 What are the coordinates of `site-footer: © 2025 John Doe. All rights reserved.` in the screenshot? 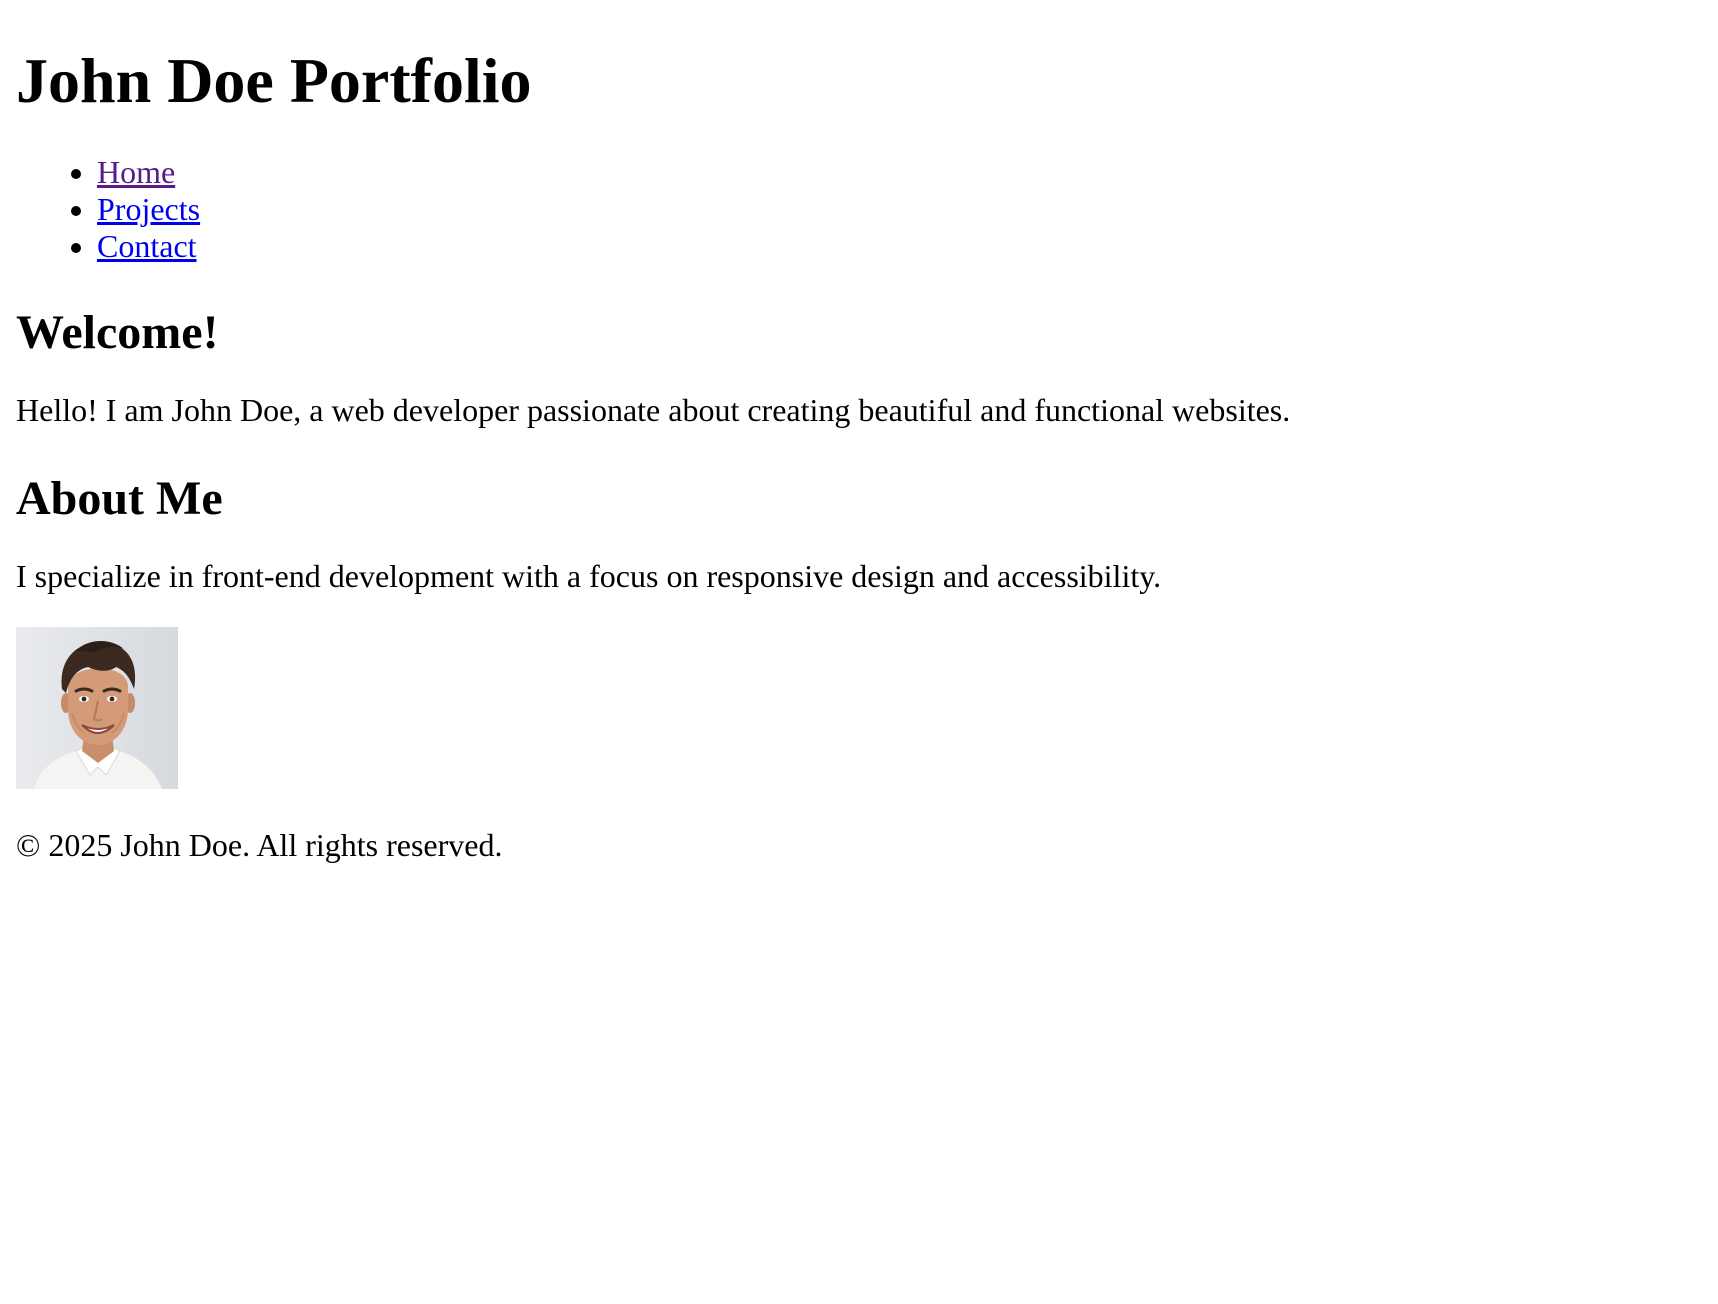 It's located at (856, 845).